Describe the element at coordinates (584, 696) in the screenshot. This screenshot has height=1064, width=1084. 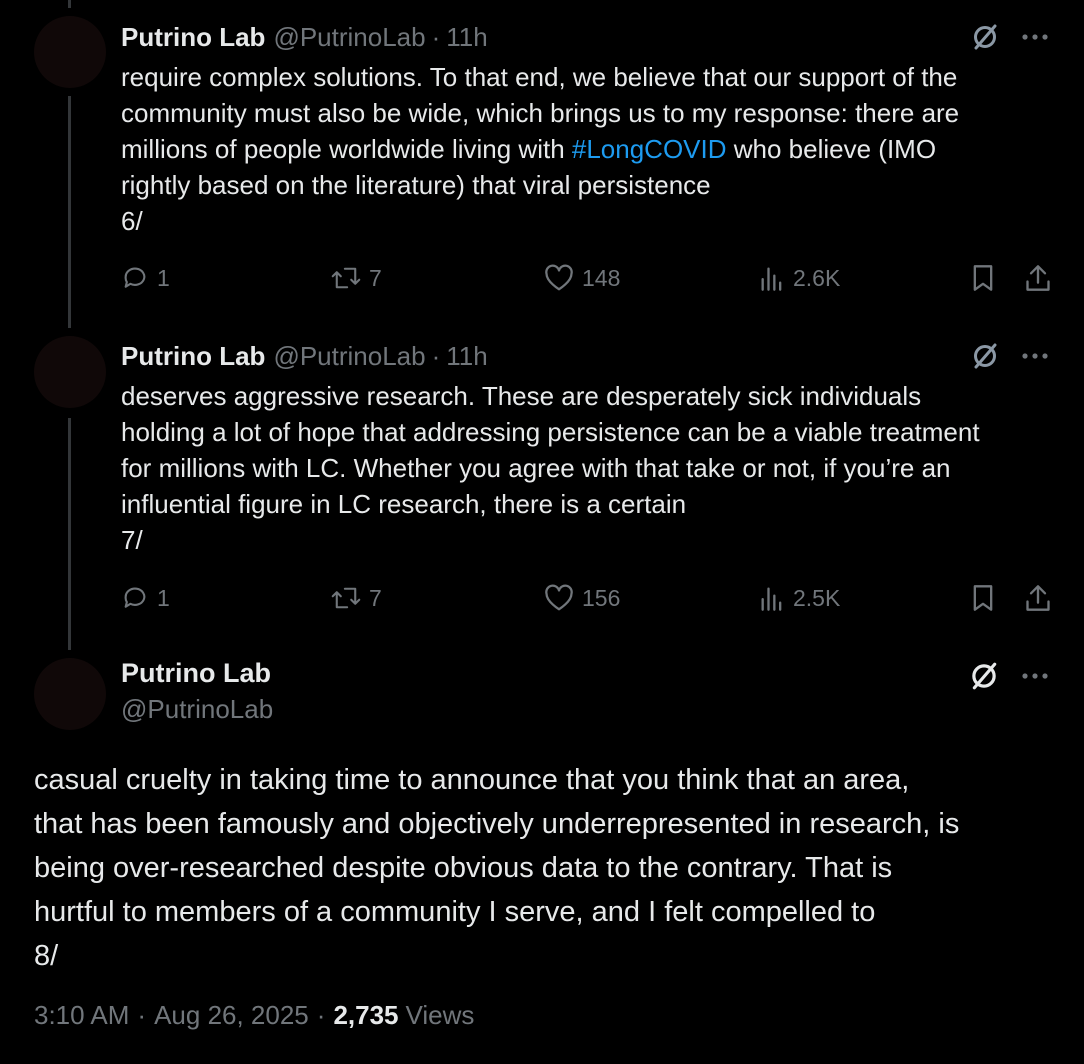
I see `main-tweet-header: Putrino Lab @PutrinoLab` at that location.